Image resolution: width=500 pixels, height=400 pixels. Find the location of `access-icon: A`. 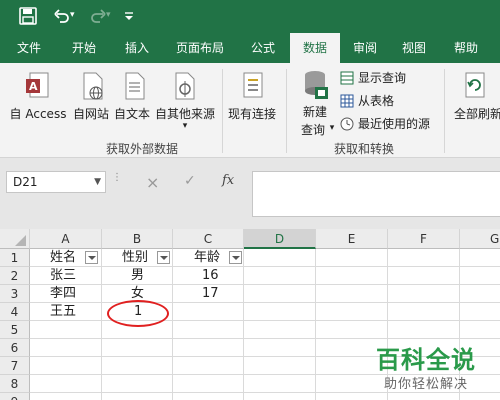

access-icon: A is located at coordinates (37, 85).